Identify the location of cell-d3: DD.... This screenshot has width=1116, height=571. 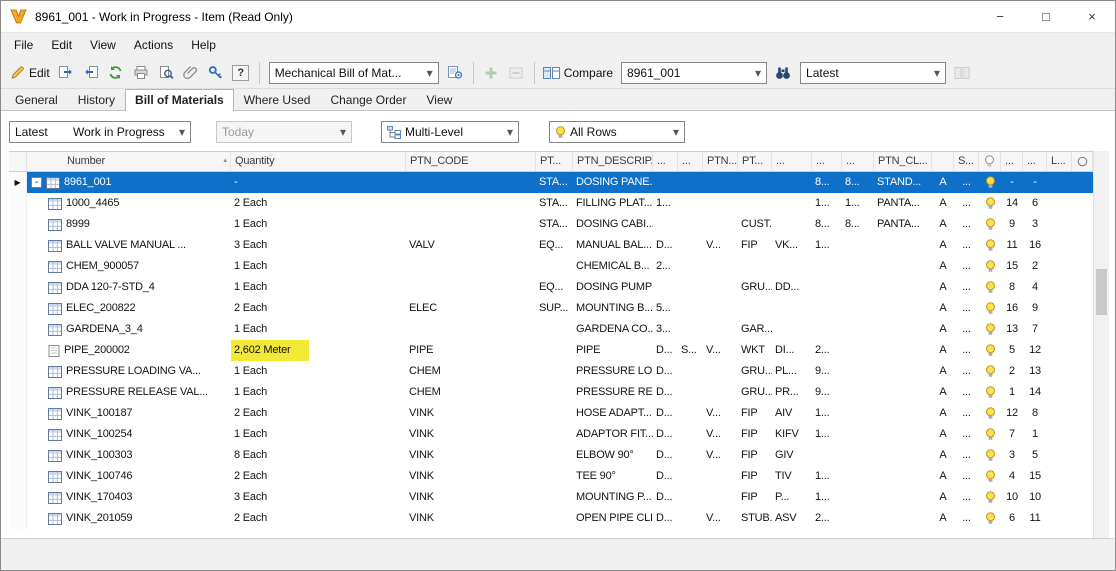
(792, 287).